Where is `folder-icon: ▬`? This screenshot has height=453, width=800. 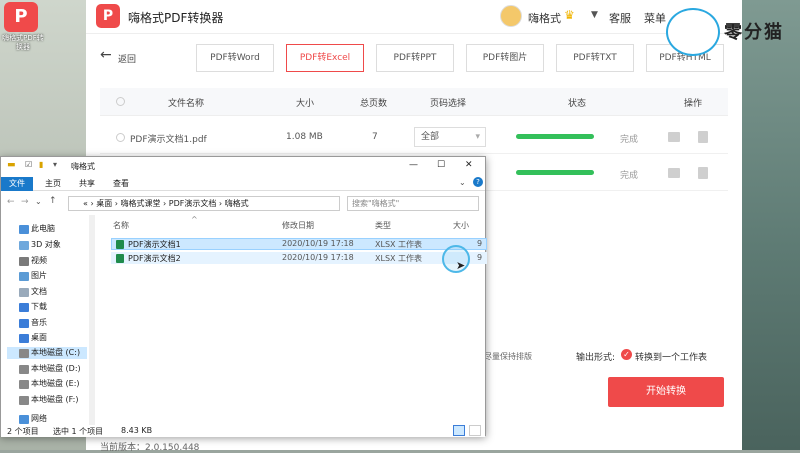
folder-icon: ▬ is located at coordinates (11, 165).